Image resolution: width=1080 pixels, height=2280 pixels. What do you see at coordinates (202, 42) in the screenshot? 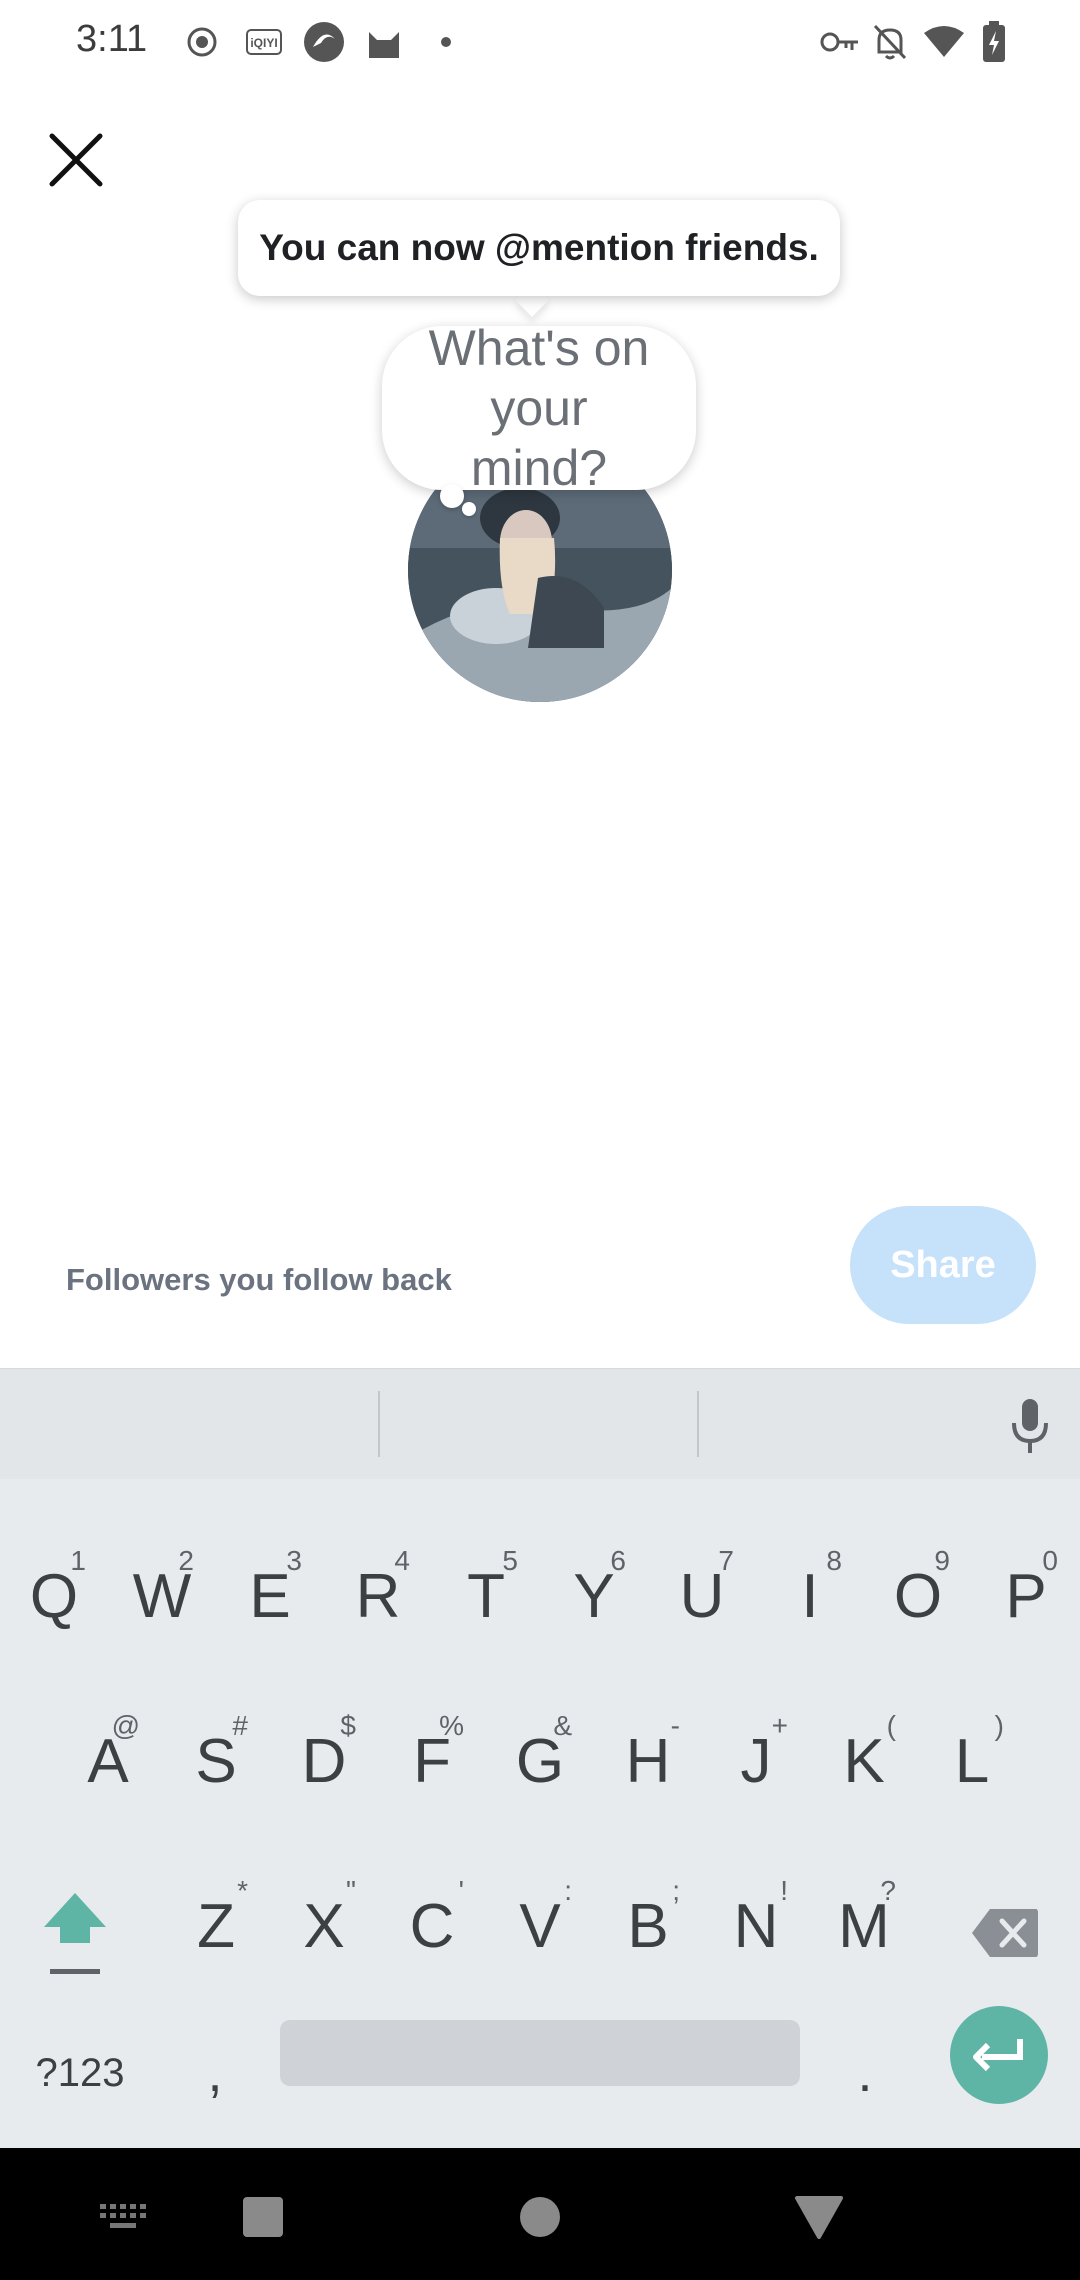
I see `record-icon` at bounding box center [202, 42].